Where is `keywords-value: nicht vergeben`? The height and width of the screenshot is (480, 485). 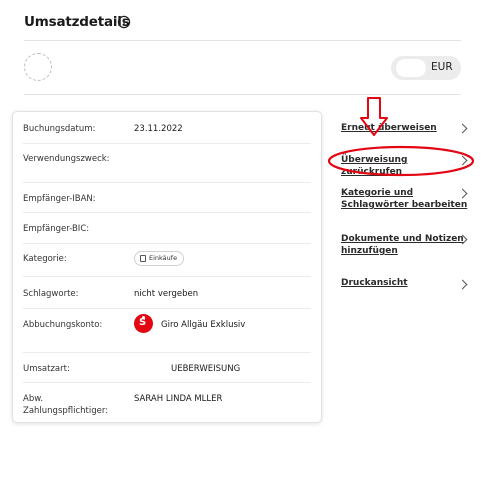 keywords-value: nicht vergeben is located at coordinates (166, 294).